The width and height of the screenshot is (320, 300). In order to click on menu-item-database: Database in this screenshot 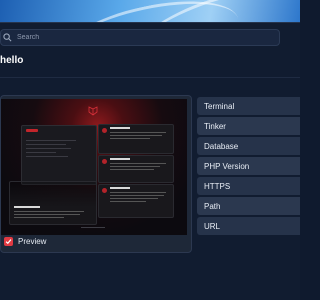, I will do `click(248, 146)`.